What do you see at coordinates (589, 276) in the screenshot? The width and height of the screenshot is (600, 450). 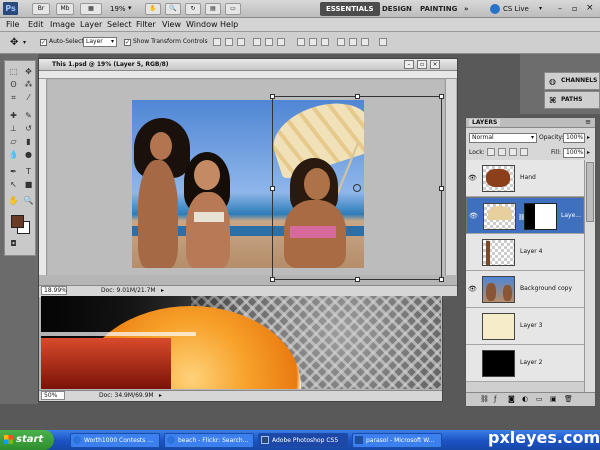 I see `layers-scrollbar` at bounding box center [589, 276].